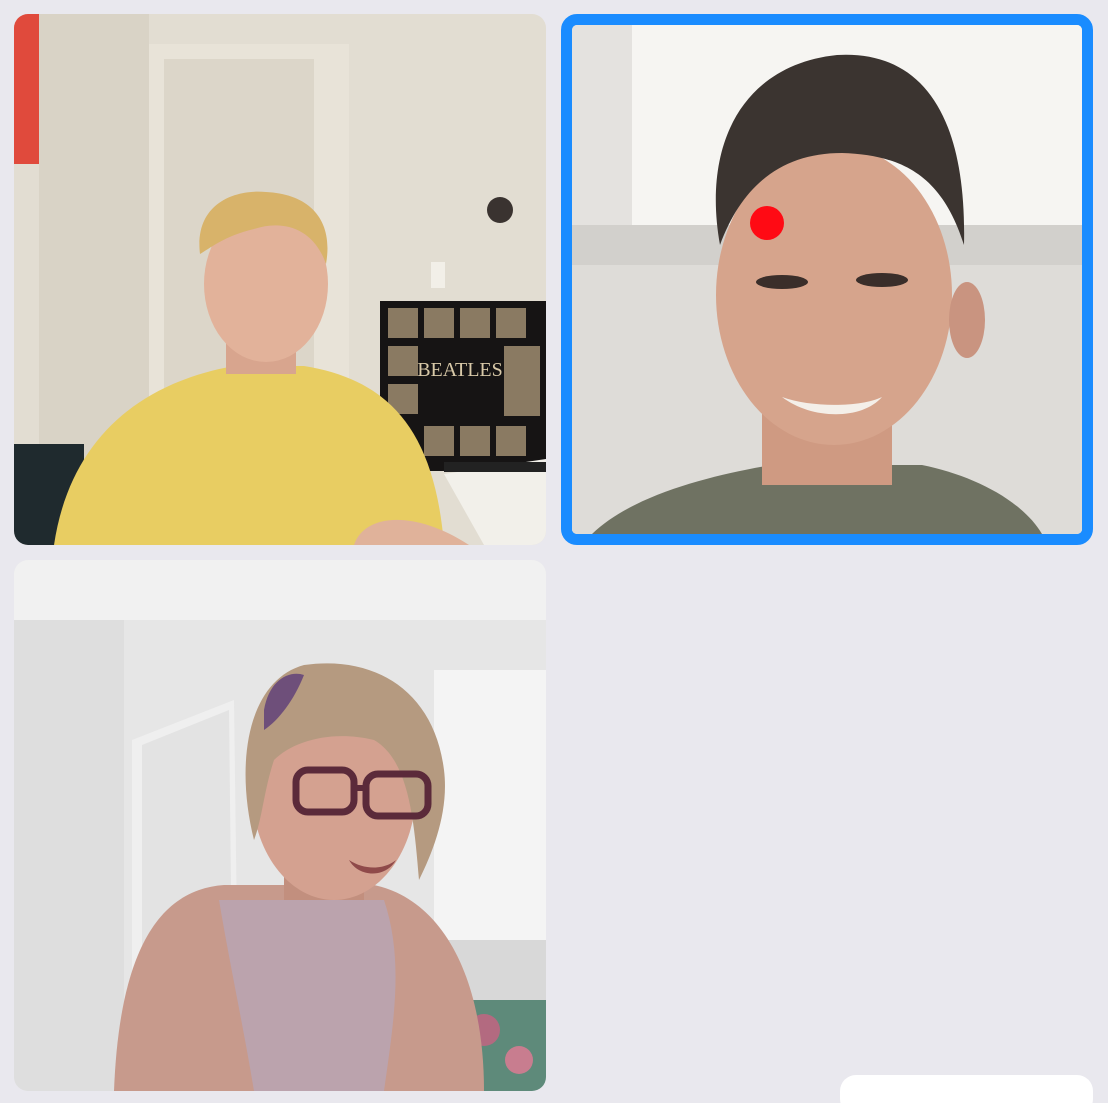 The width and height of the screenshot is (1108, 1103). Describe the element at coordinates (767, 223) in the screenshot. I see `recording-indicator-dot` at that location.